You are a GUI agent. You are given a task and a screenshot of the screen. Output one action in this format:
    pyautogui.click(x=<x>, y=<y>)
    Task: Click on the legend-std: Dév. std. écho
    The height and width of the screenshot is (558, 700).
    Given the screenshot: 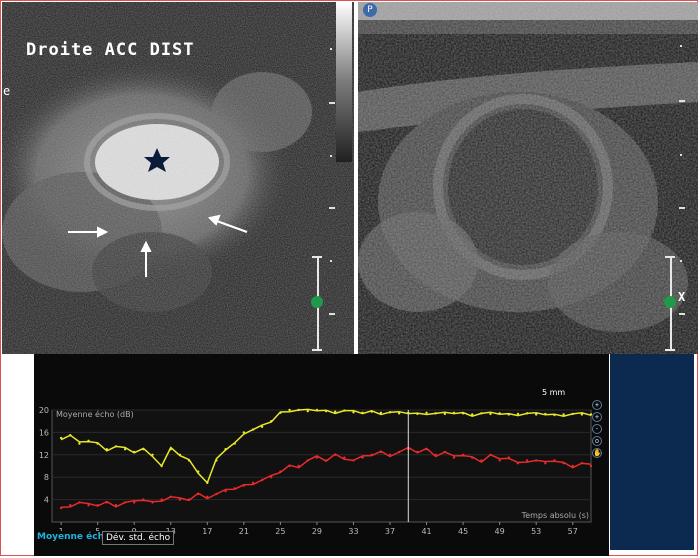 What is the action you would take?
    pyautogui.click(x=138, y=538)
    